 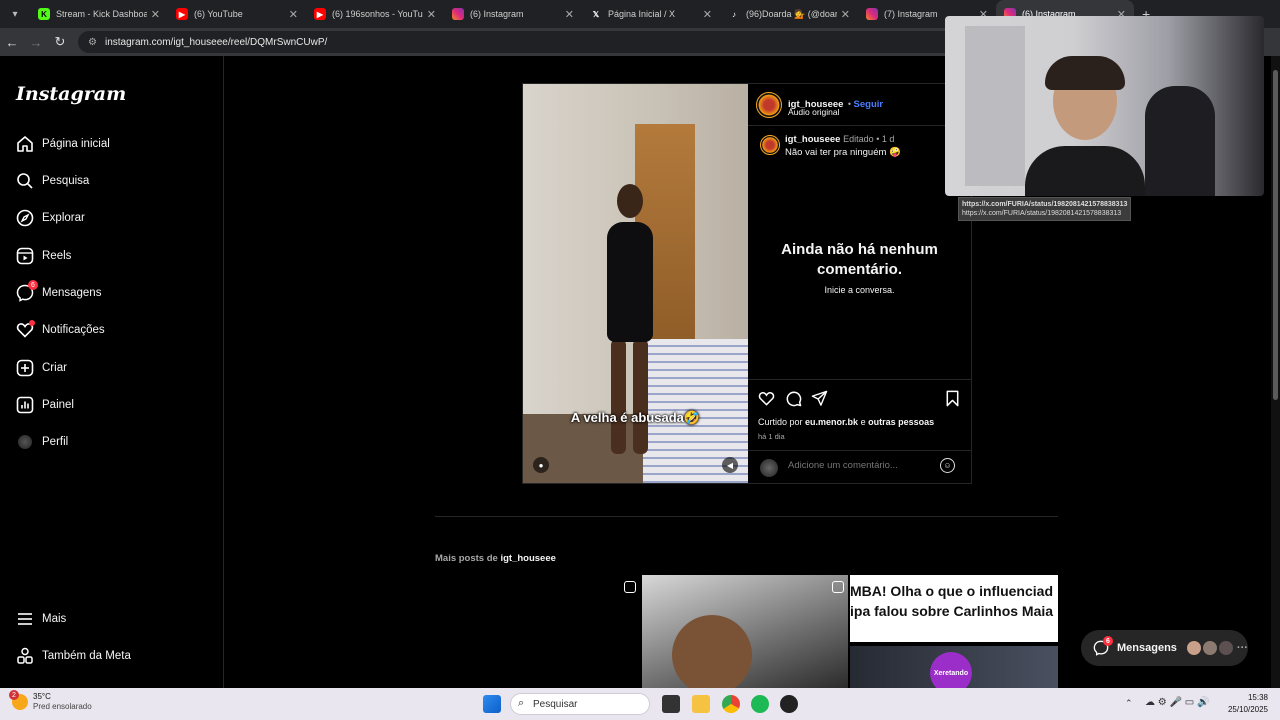 What do you see at coordinates (858, 465) in the screenshot?
I see `comment-input` at bounding box center [858, 465].